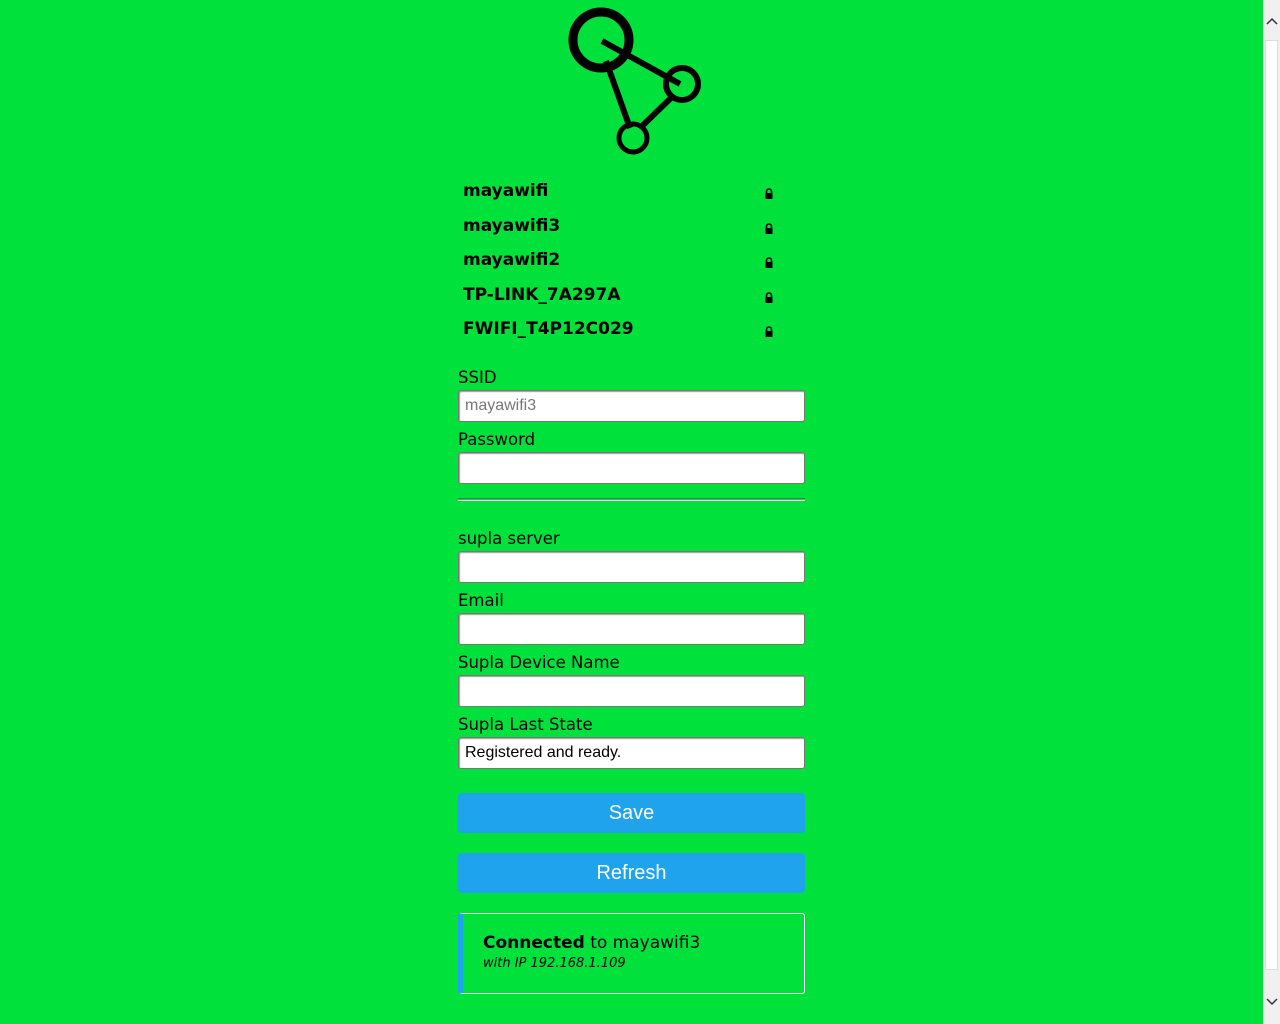 The width and height of the screenshot is (1280, 1024). Describe the element at coordinates (631, 753) in the screenshot. I see `last-state-input` at that location.